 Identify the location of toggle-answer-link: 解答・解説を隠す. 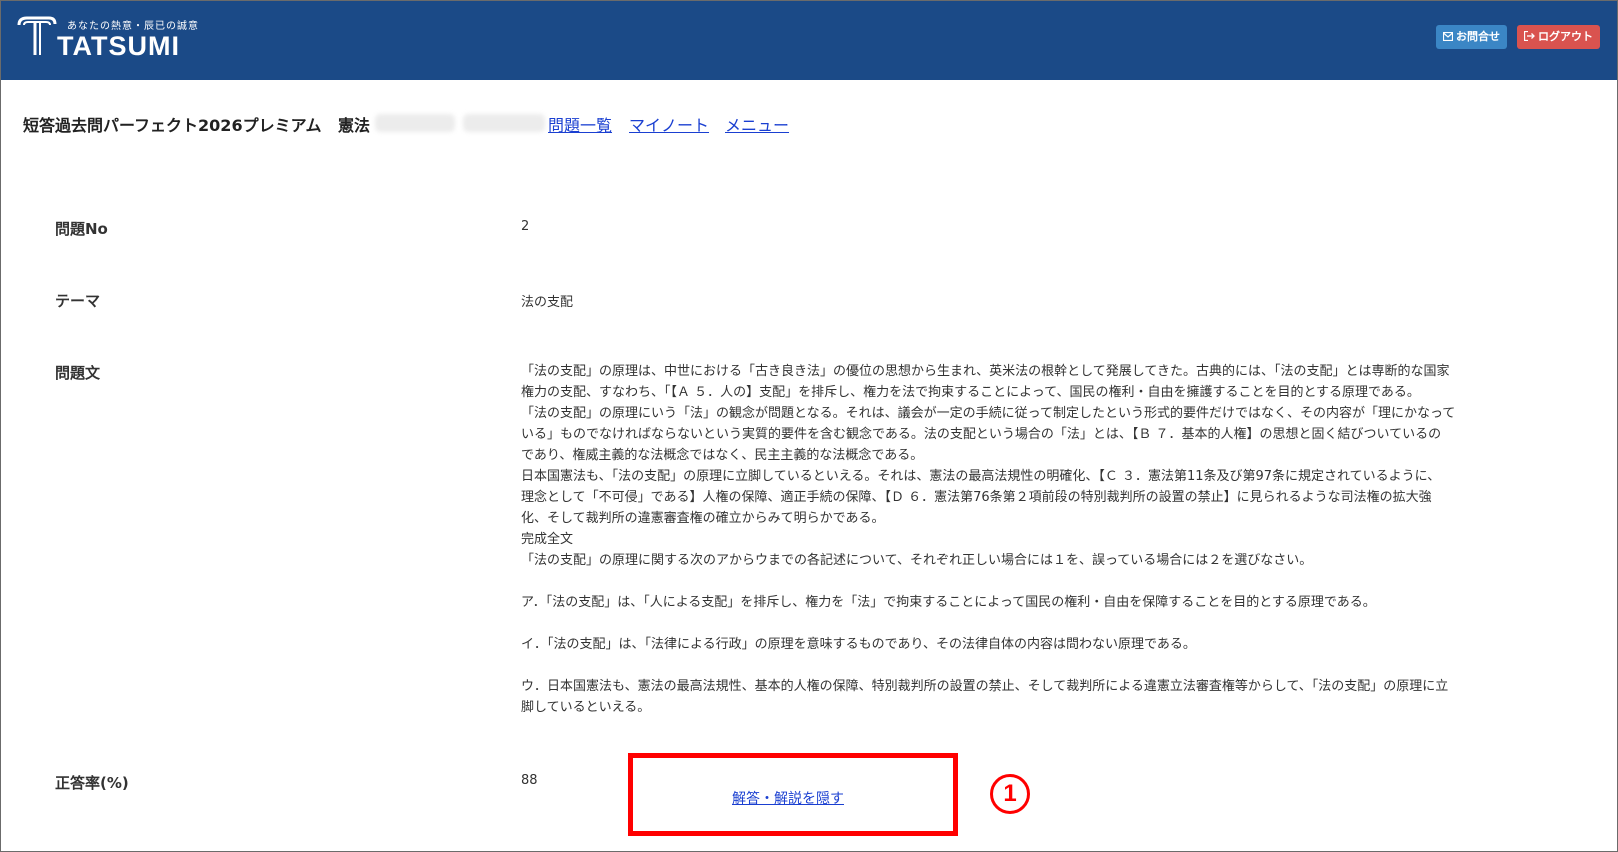
(788, 798).